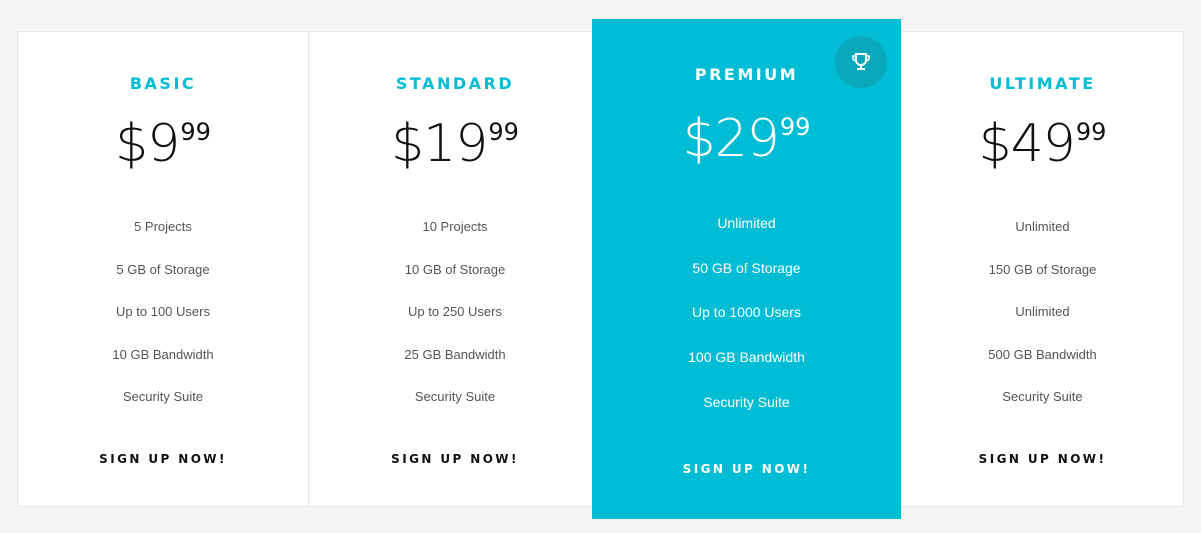 This screenshot has height=533, width=1201. I want to click on plan-price: $19 99, so click(455, 144).